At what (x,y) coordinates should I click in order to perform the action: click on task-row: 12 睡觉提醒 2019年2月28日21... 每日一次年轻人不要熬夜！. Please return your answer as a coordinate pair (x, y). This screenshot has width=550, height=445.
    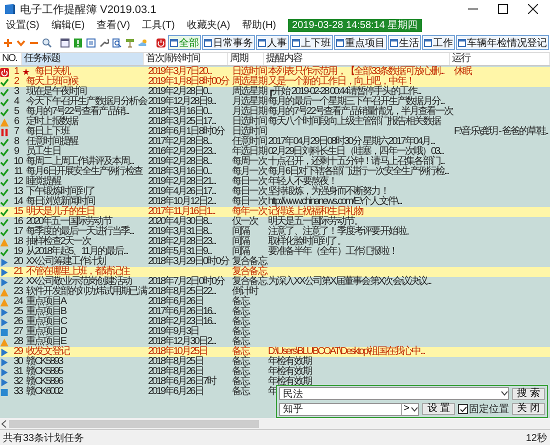
    Looking at the image, I should click on (275, 182).